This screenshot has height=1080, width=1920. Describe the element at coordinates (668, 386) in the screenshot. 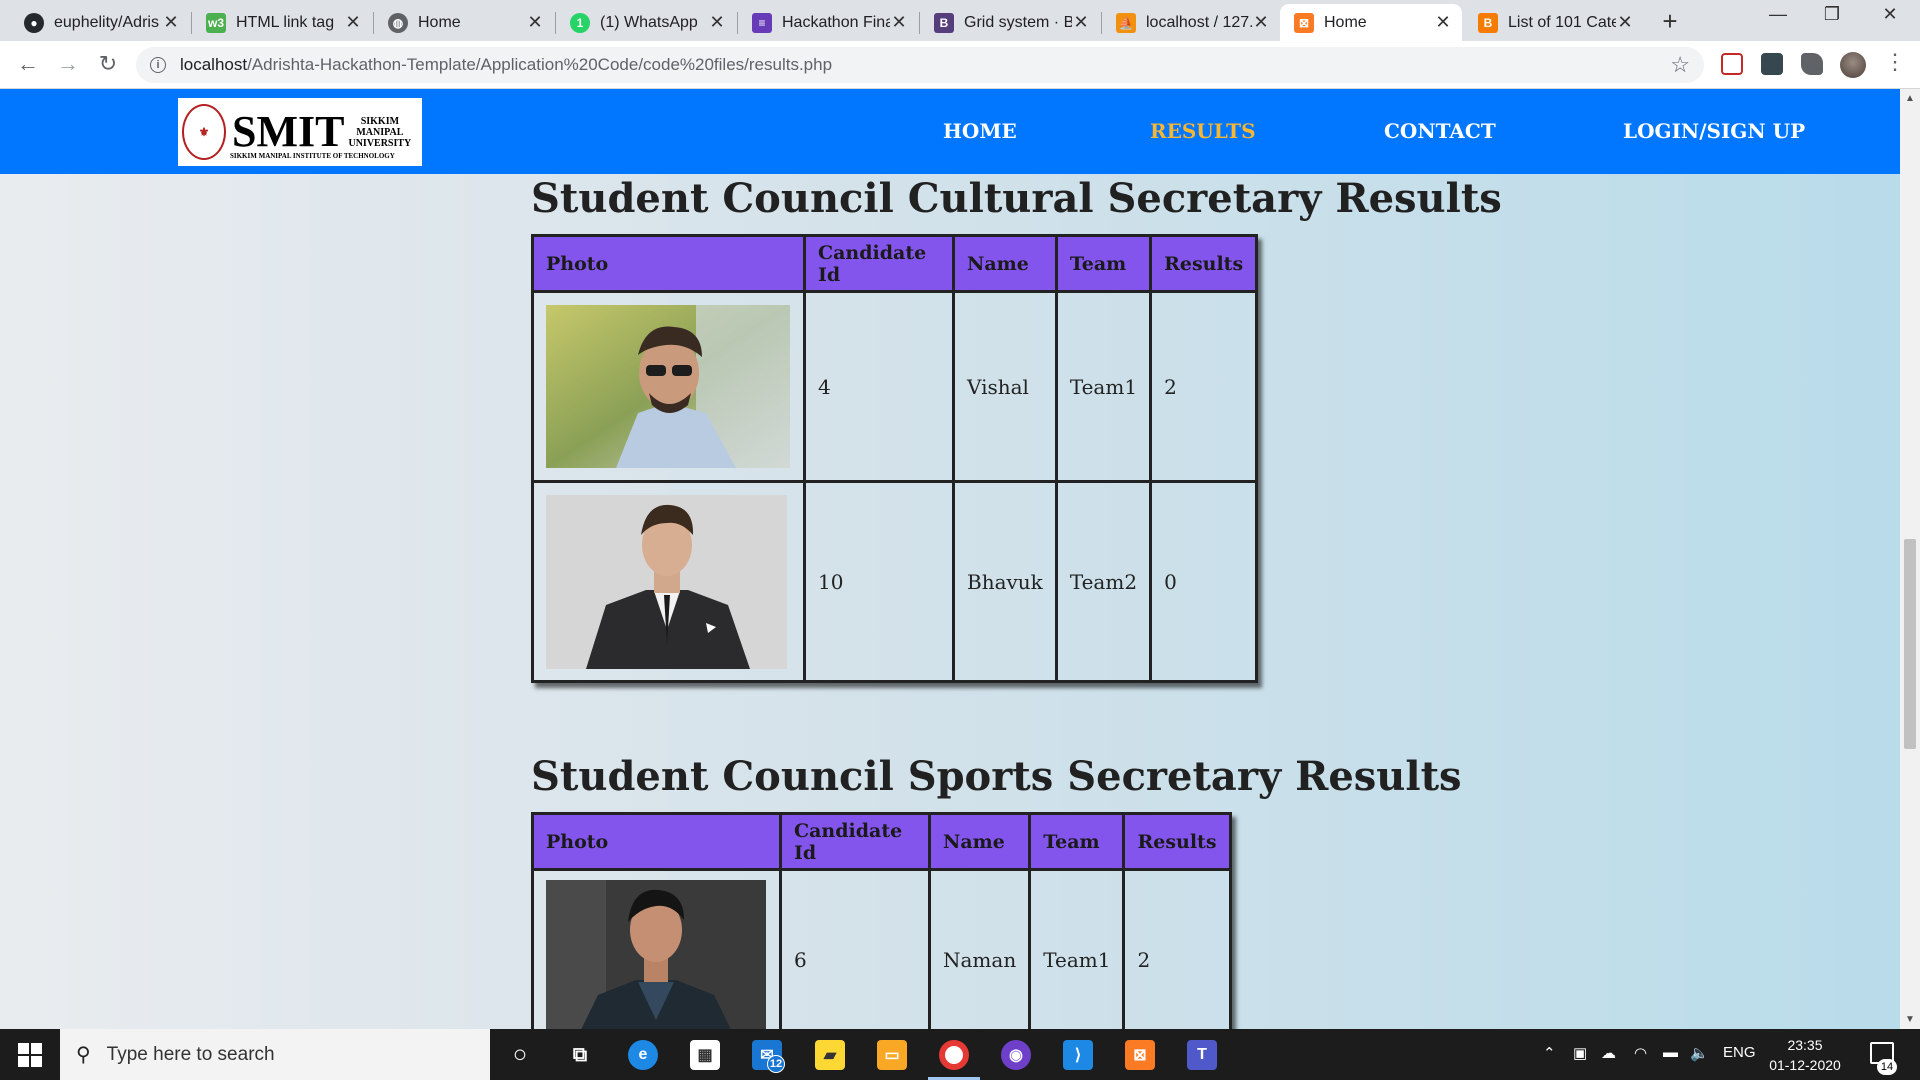

I see `candidate-photo-vishal` at that location.